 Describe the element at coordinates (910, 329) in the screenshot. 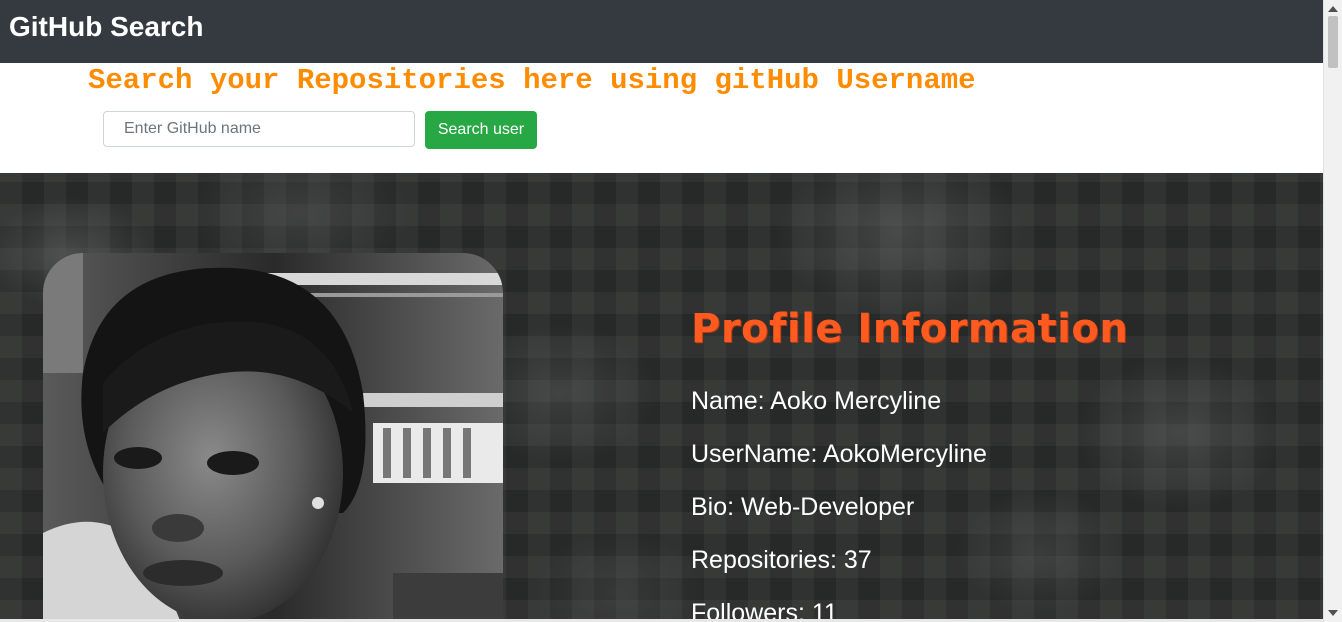

I see `profile-info-title: Profile Information` at that location.